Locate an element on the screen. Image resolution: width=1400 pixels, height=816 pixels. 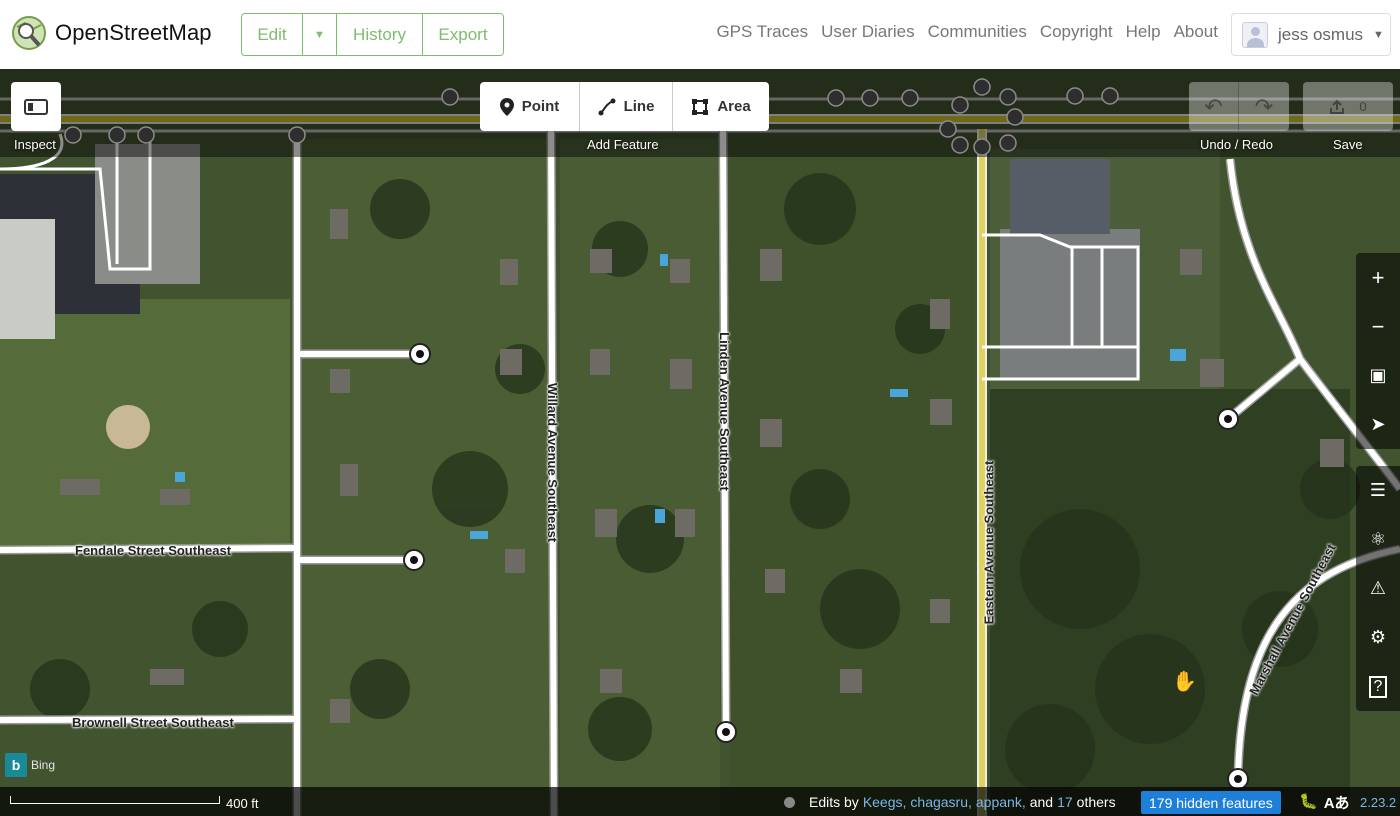
nav-about: About is located at coordinates (1196, 32).